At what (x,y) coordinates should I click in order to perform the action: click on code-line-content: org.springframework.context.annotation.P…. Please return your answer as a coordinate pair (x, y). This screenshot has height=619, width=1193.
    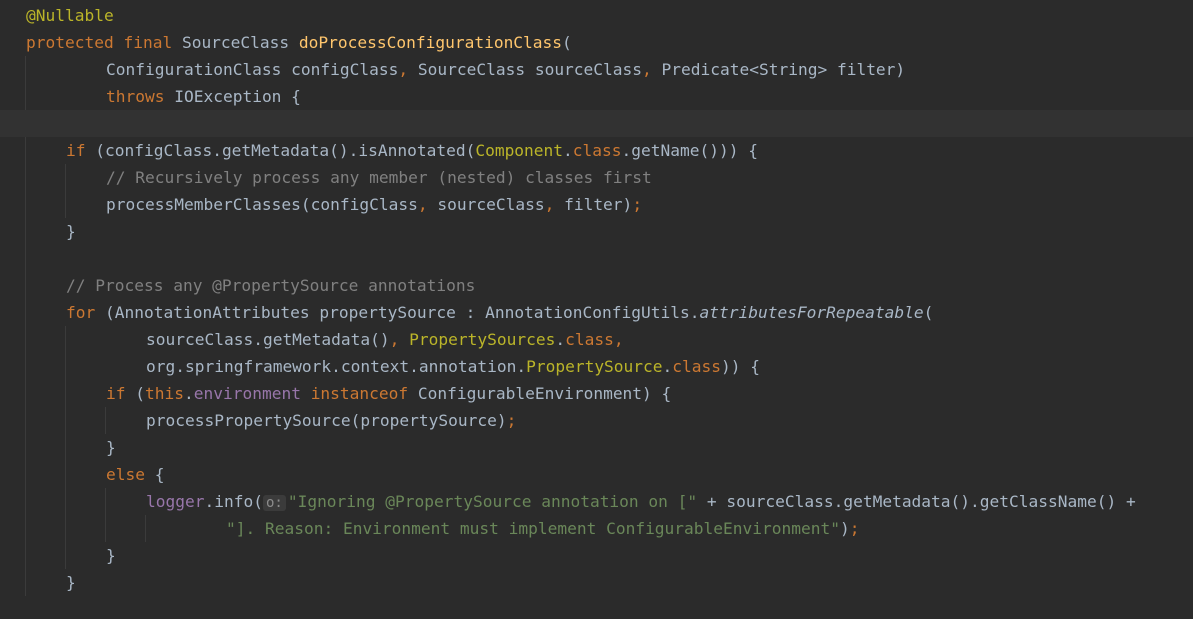
    Looking at the image, I should click on (453, 366).